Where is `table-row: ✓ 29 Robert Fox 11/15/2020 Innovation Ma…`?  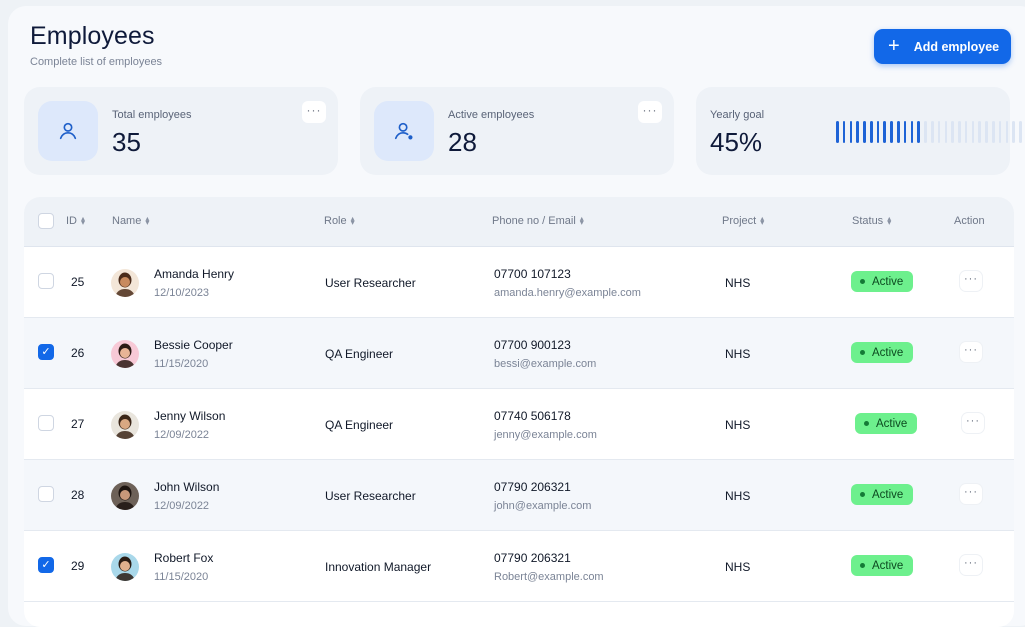
table-row: ✓ 29 Robert Fox 11/15/2020 Innovation Ma… is located at coordinates (519, 566).